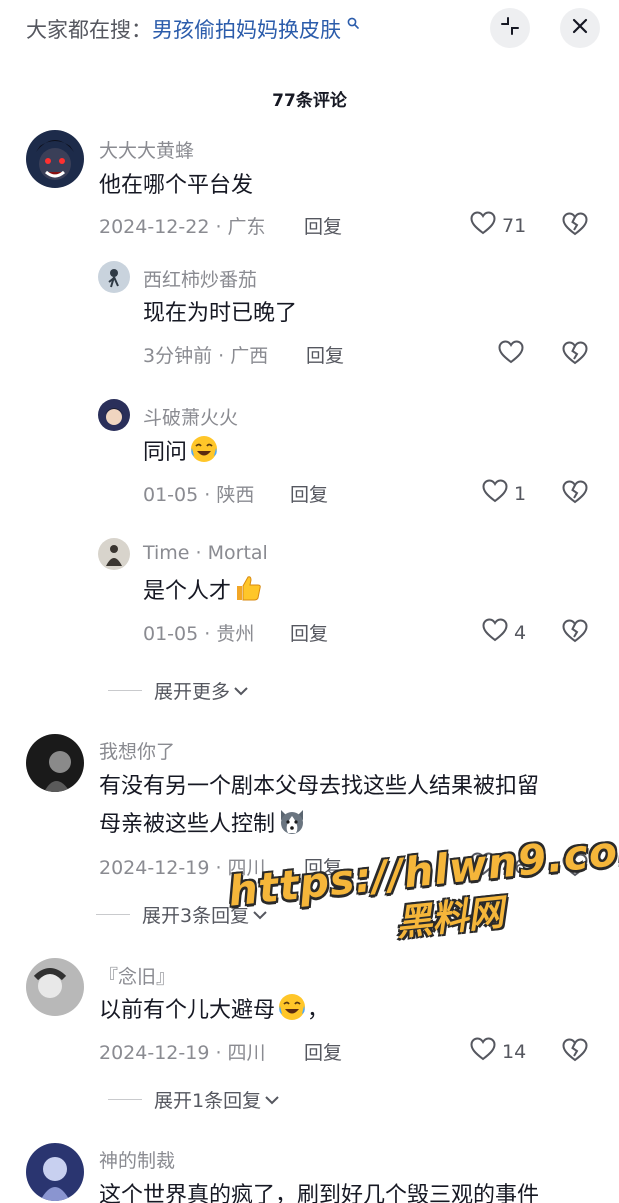 The height and width of the screenshot is (1203, 619). I want to click on close-button, so click(580, 28).